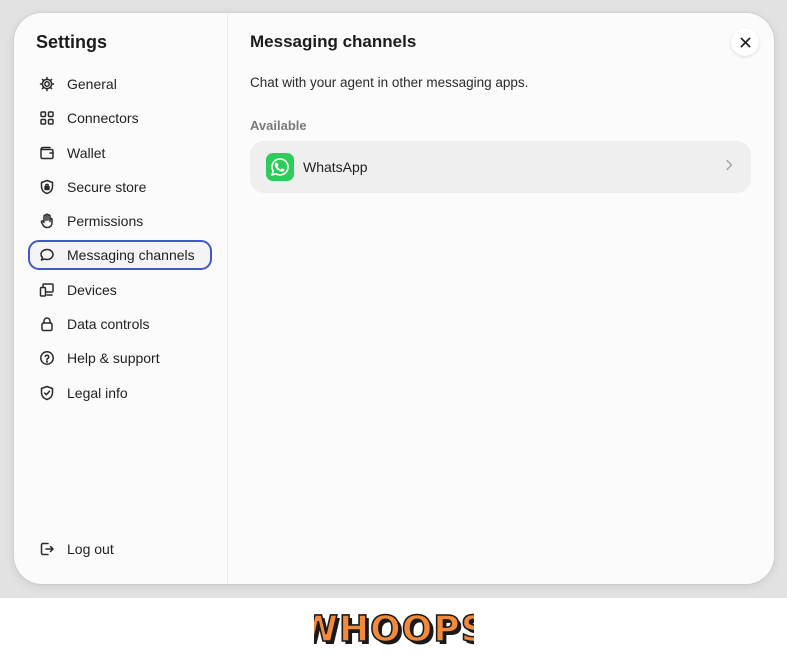 Image resolution: width=787 pixels, height=663 pixels. What do you see at coordinates (280, 167) in the screenshot?
I see `whatsapp-icon` at bounding box center [280, 167].